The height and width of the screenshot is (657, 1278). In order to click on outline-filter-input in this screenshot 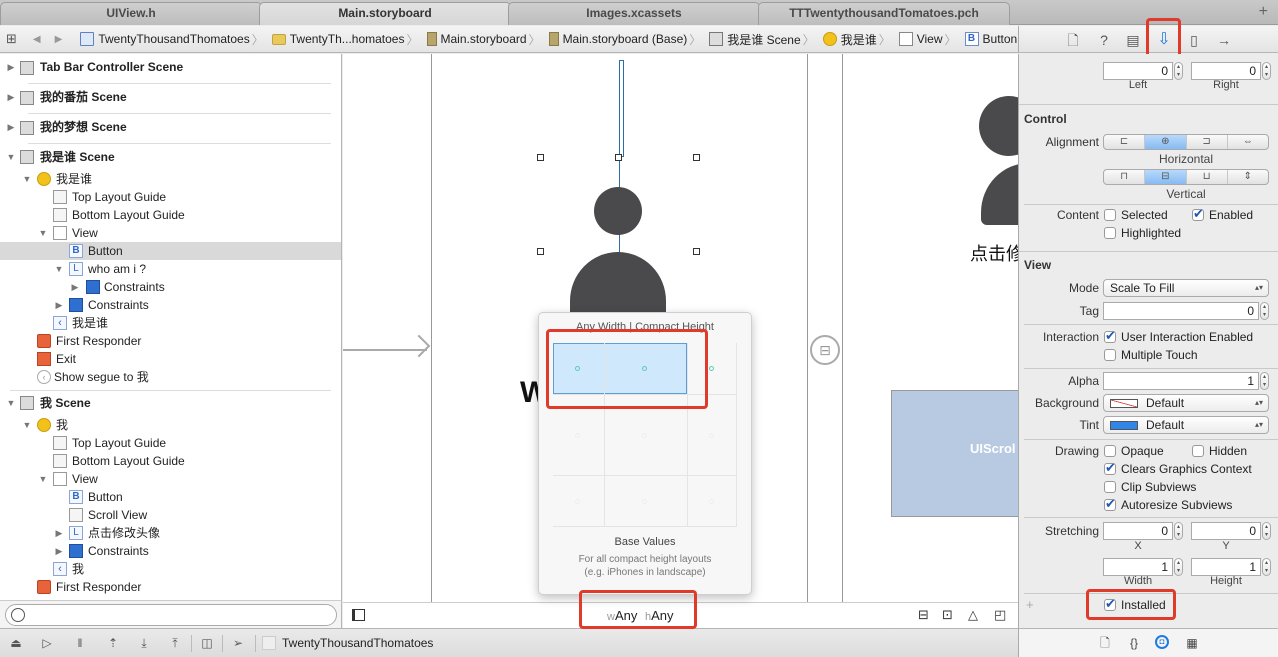, I will do `click(171, 615)`.